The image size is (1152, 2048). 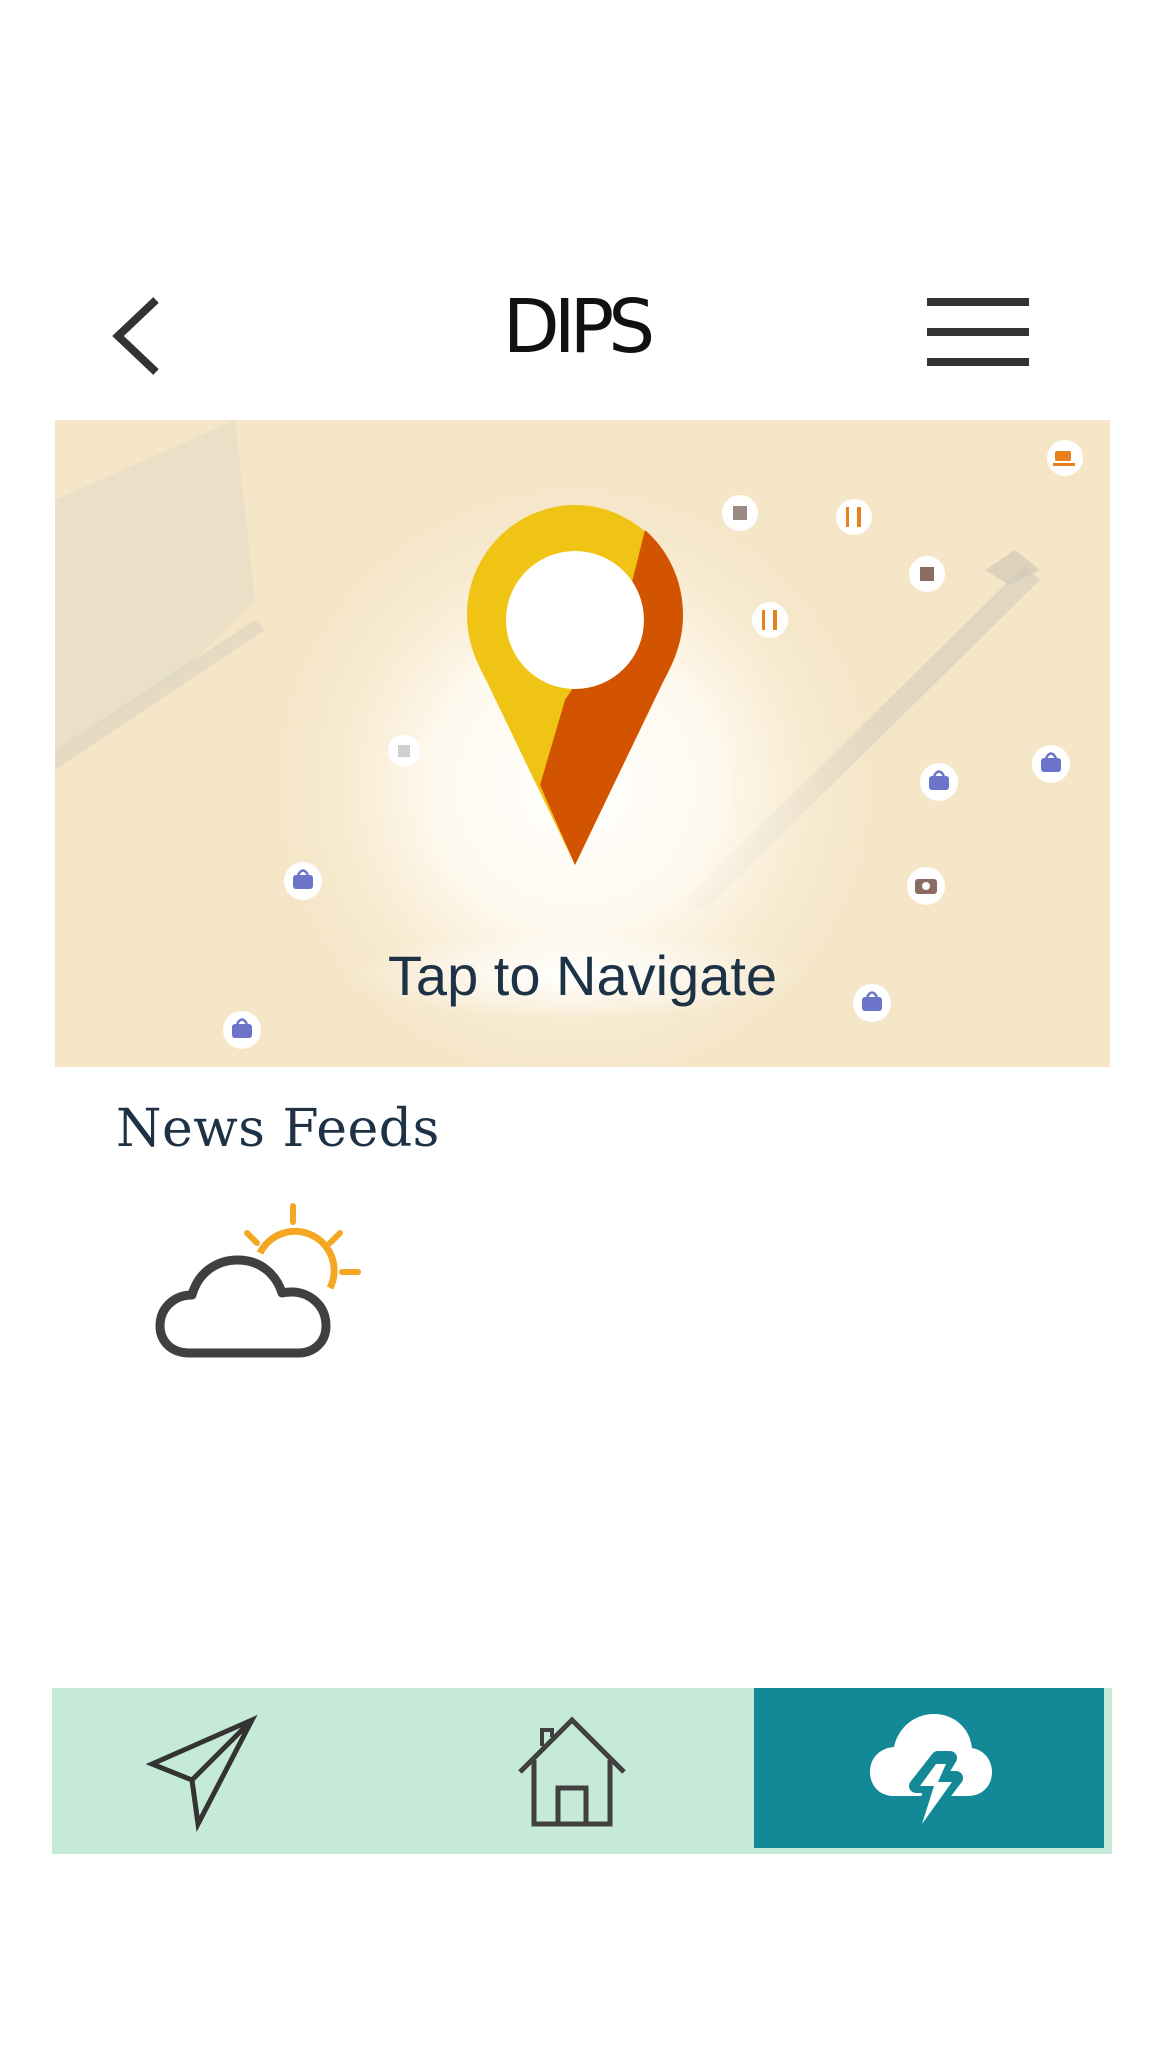 I want to click on paper-plane-icon, so click(x=201, y=1773).